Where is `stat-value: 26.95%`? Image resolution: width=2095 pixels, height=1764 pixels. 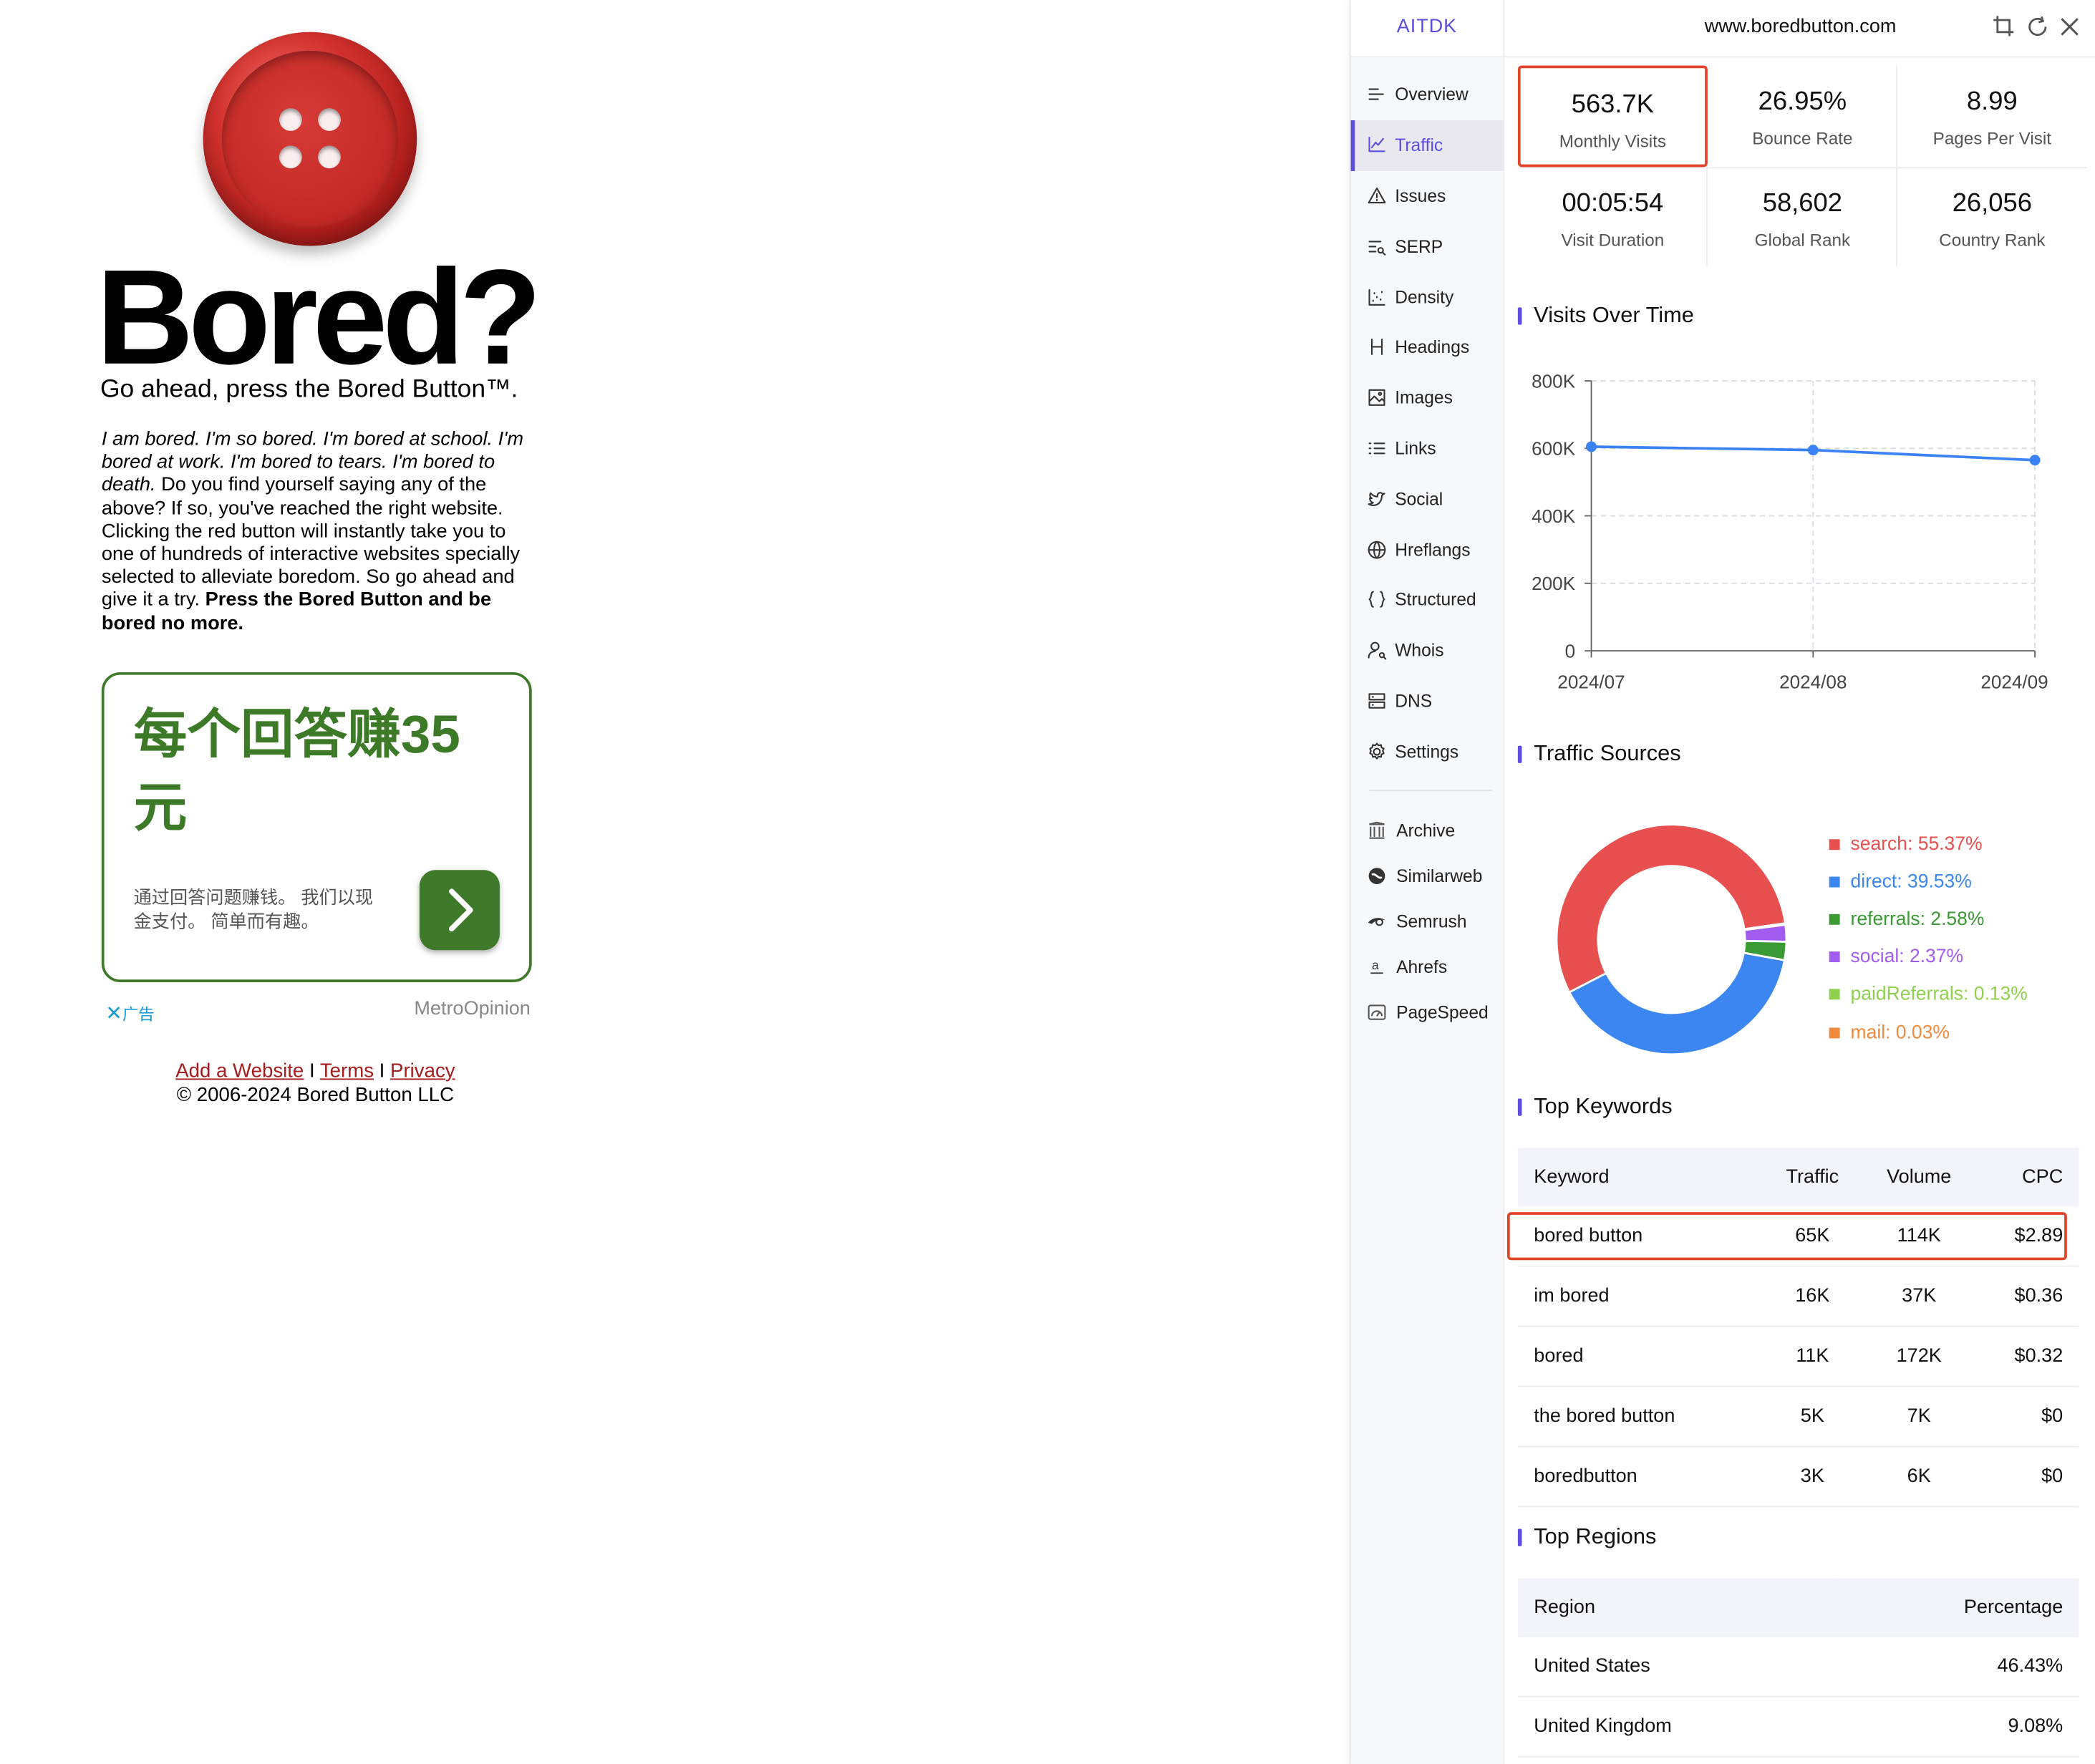 stat-value: 26.95% is located at coordinates (1802, 102).